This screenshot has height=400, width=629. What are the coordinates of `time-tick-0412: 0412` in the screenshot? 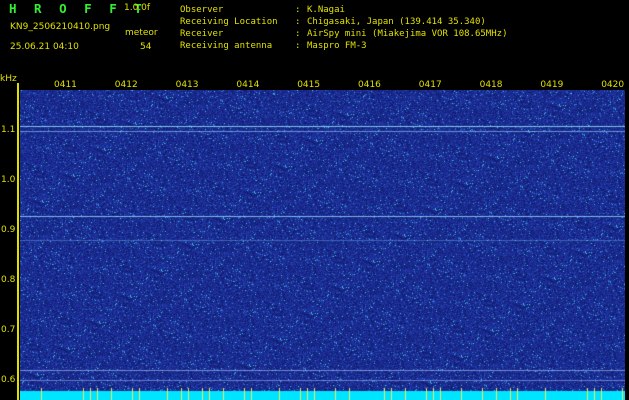 It's located at (126, 85).